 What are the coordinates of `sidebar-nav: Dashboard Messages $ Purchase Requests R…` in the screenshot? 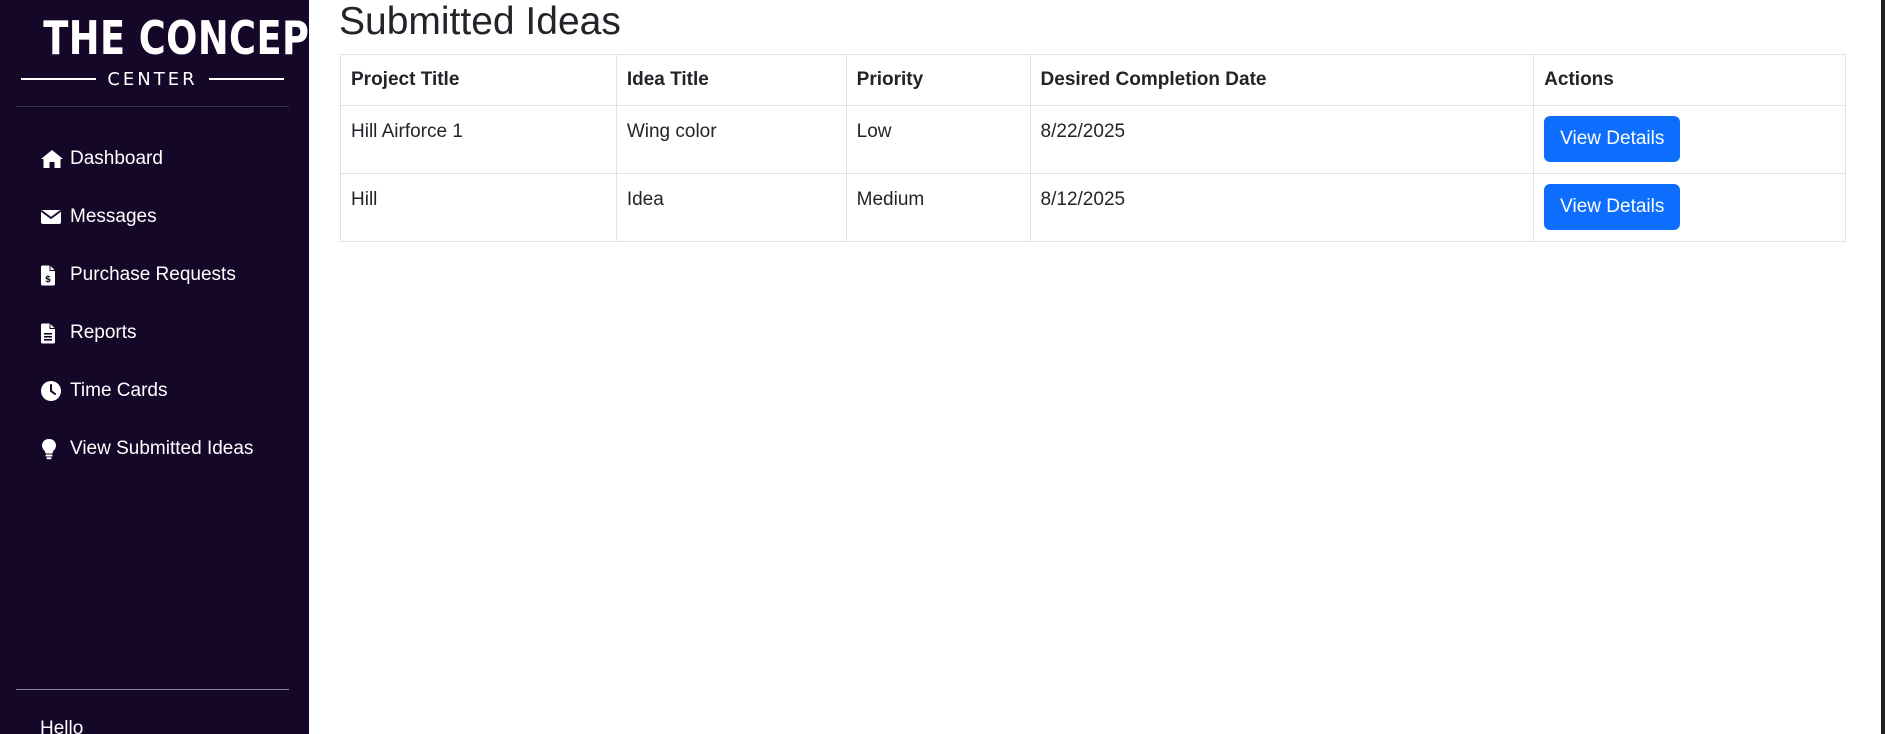 It's located at (154, 304).